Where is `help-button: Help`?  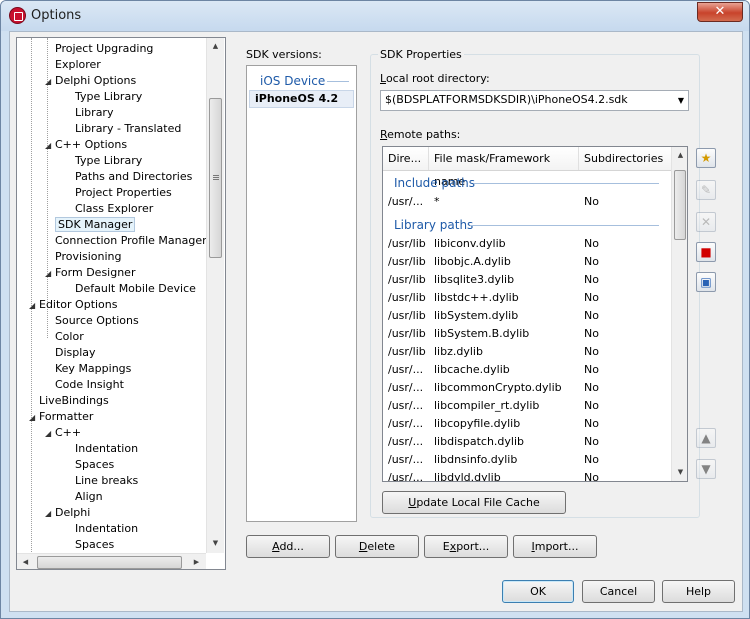
help-button: Help is located at coordinates (698, 591).